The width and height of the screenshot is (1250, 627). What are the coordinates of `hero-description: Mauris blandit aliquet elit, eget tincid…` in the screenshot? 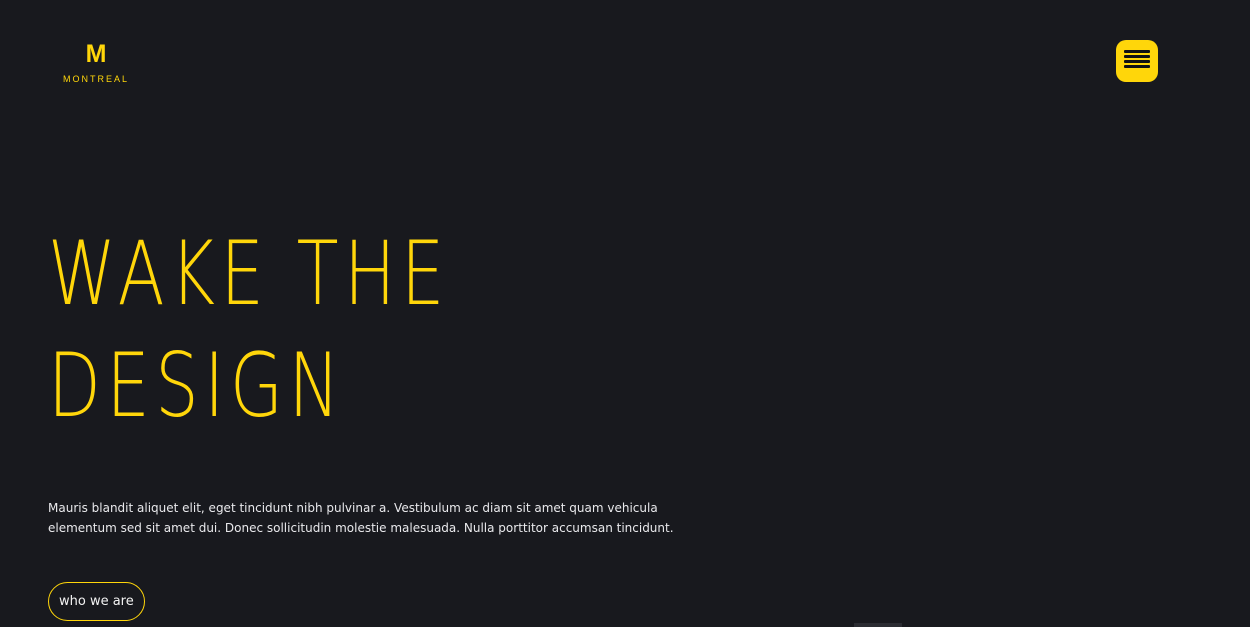 It's located at (361, 518).